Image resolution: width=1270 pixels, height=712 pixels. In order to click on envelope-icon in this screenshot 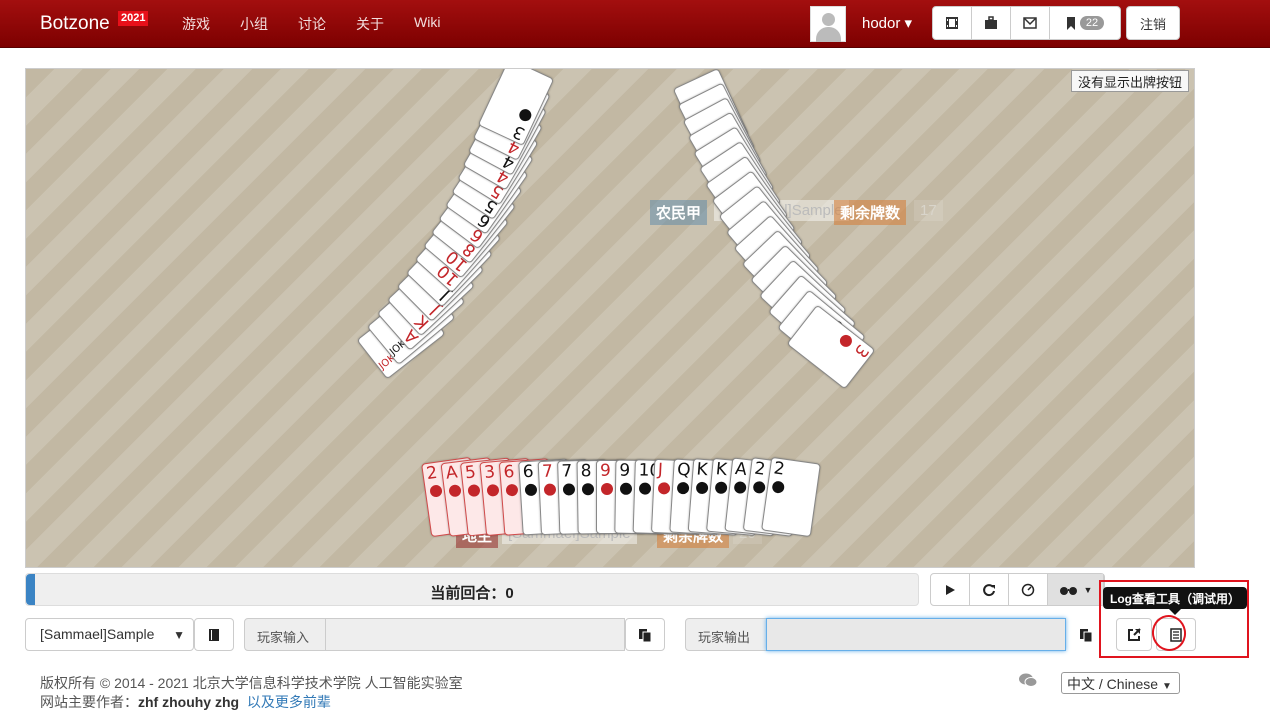, I will do `click(1030, 23)`.